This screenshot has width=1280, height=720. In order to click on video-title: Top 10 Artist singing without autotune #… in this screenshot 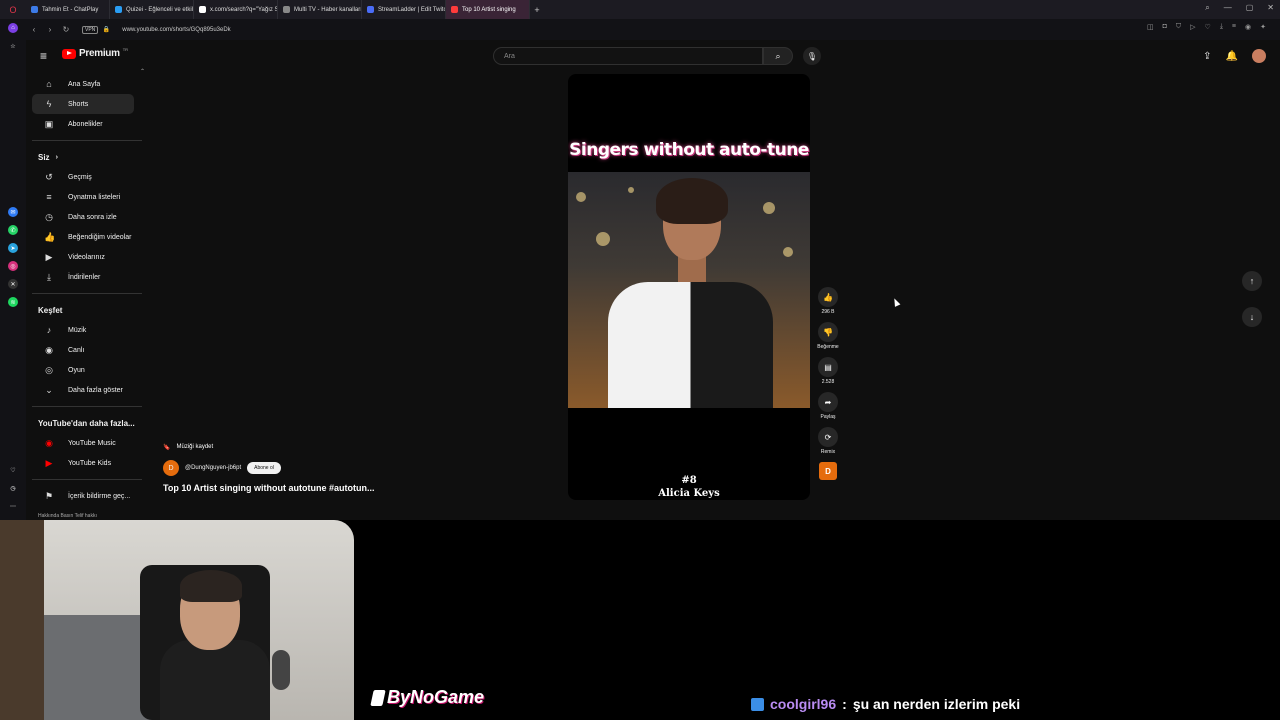, I will do `click(268, 488)`.